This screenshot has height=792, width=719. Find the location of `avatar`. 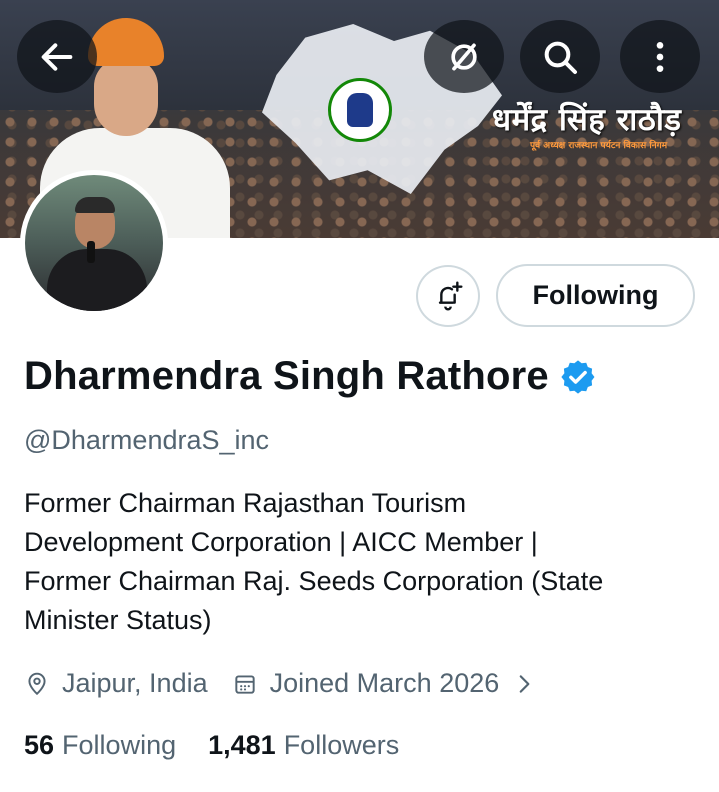

avatar is located at coordinates (94, 243).